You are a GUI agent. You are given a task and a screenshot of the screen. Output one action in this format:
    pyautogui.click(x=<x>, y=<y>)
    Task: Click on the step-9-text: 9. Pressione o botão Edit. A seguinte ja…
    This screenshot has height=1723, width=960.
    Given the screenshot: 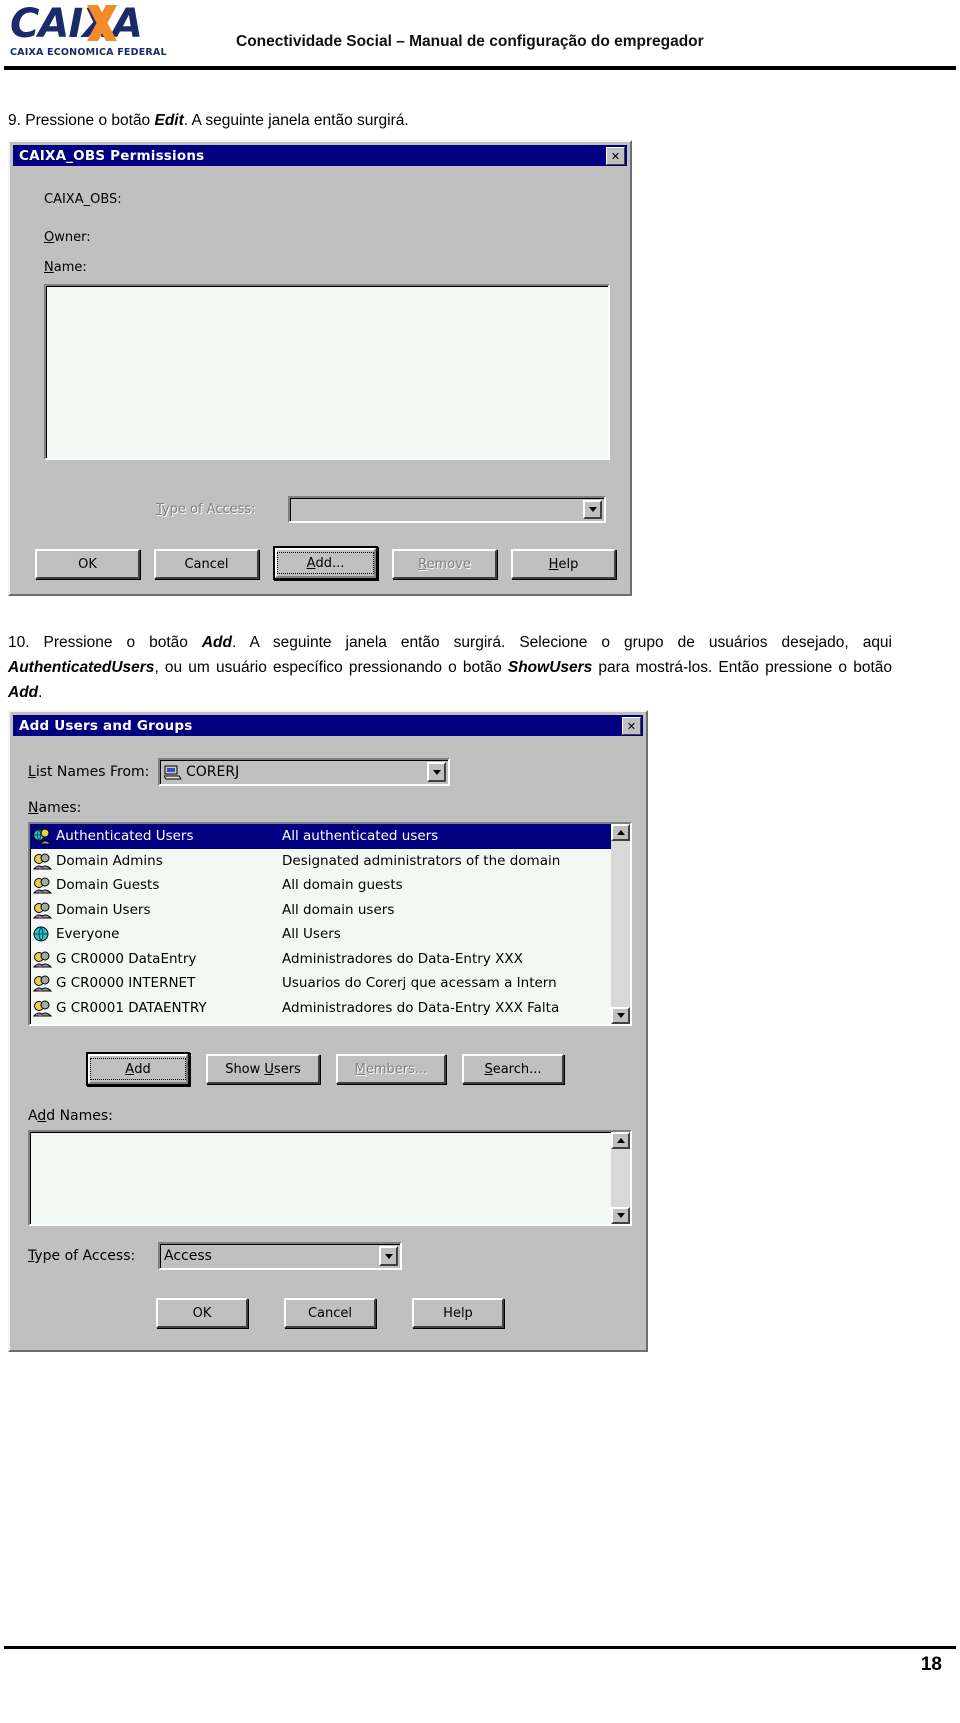 What is the action you would take?
    pyautogui.click(x=358, y=120)
    